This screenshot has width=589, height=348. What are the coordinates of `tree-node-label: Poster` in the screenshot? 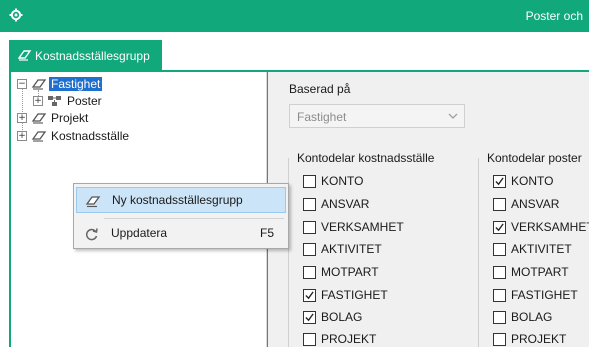 It's located at (84, 101).